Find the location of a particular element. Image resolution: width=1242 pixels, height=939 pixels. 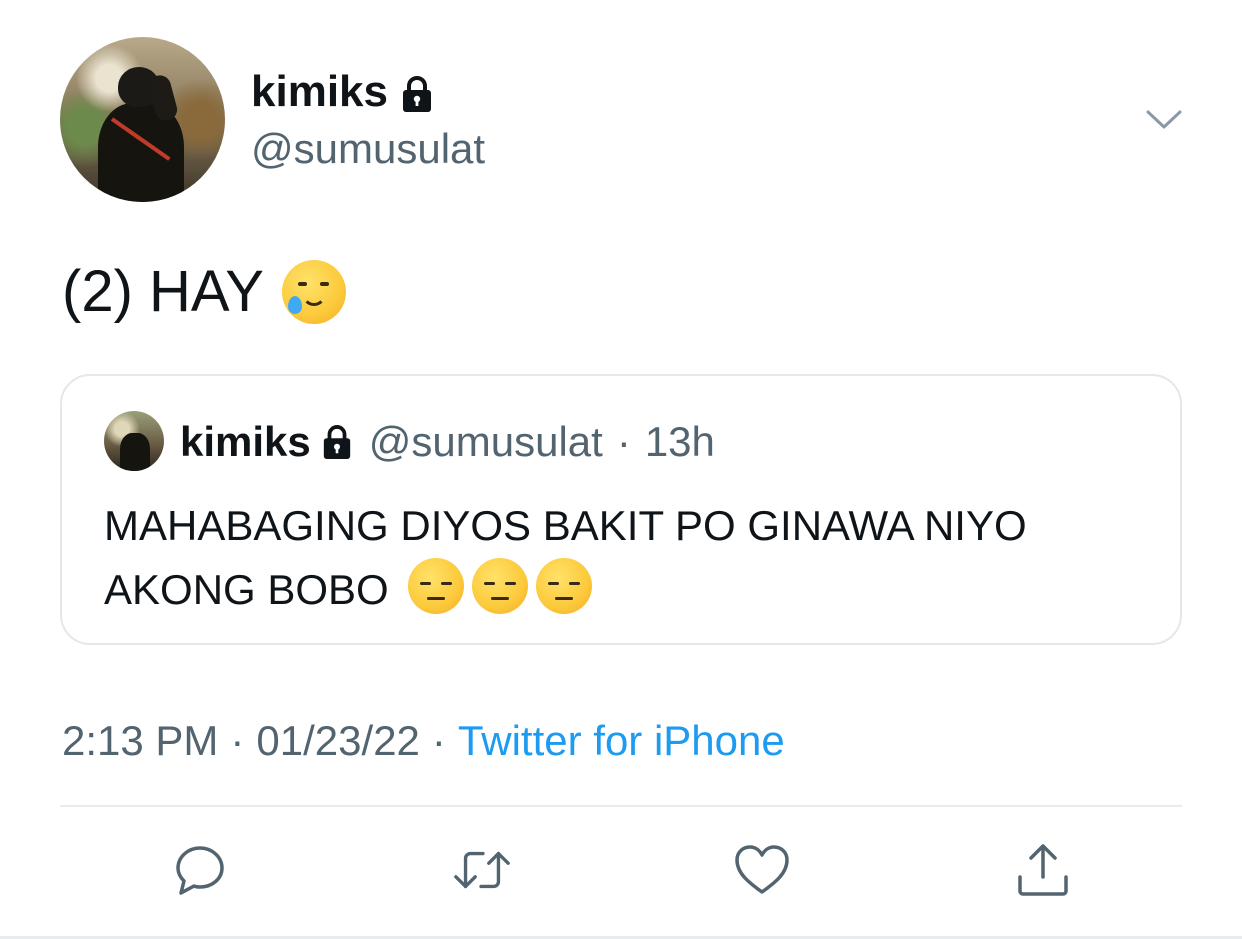

quoted-tweet-header: kimiks @sumusulat · 13h is located at coordinates (447, 442).